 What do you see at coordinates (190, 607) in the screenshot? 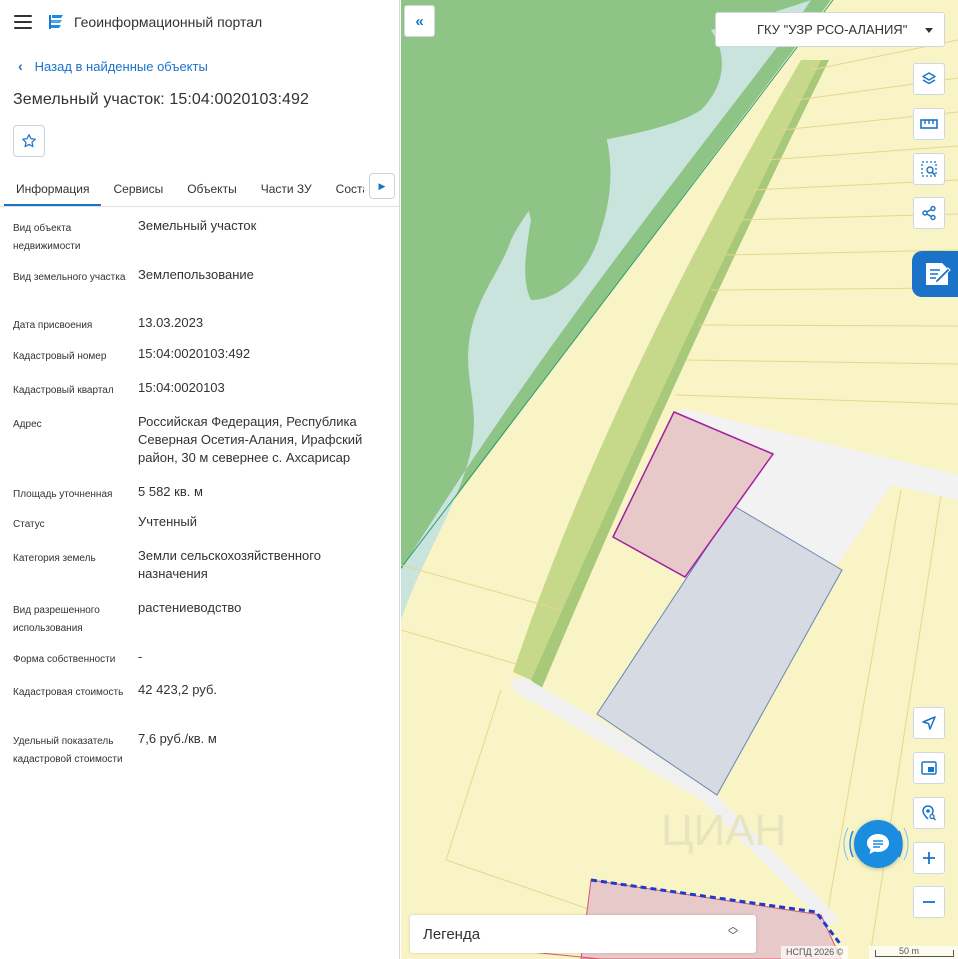
I see `property-value: растениеводство` at bounding box center [190, 607].